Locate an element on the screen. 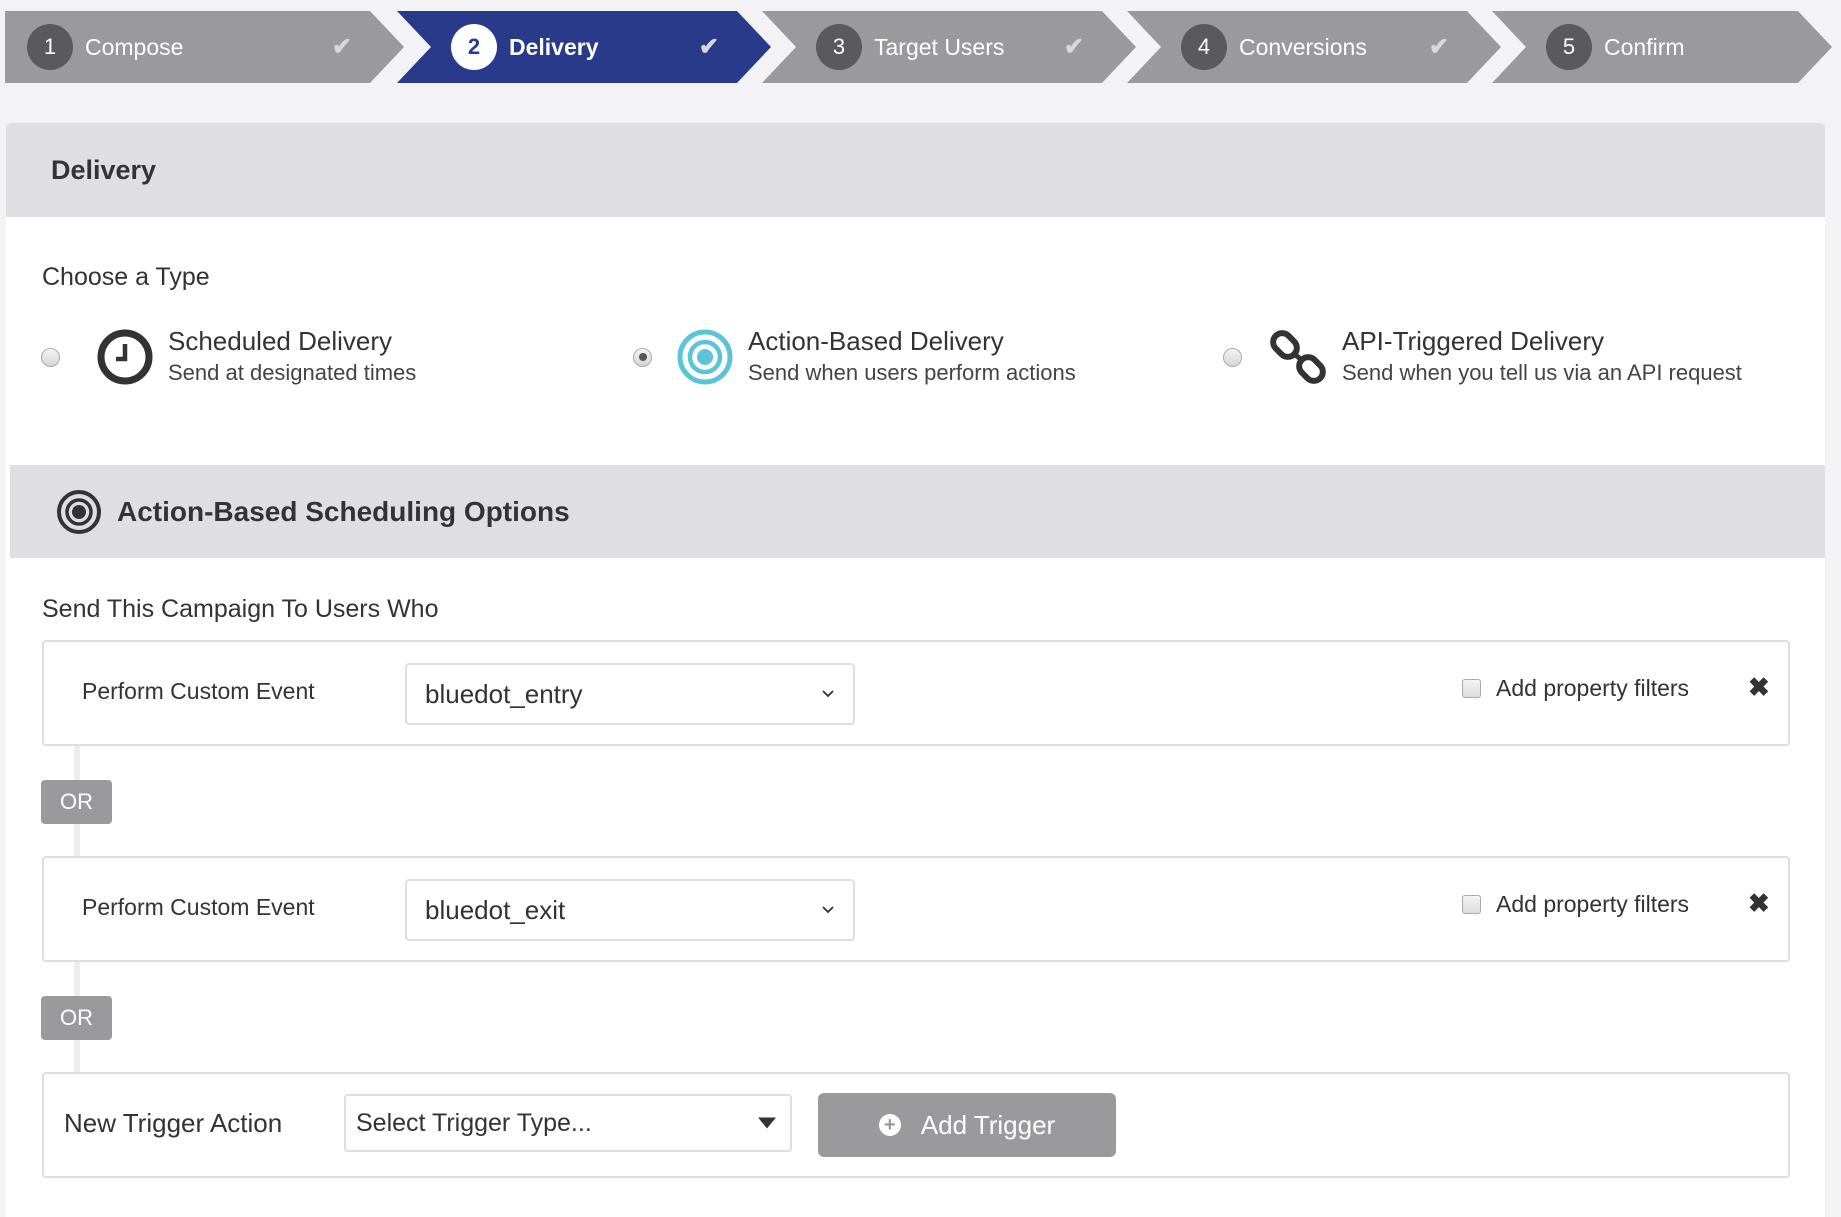 The width and height of the screenshot is (1841, 1217). step-label: Target Users is located at coordinates (939, 46).